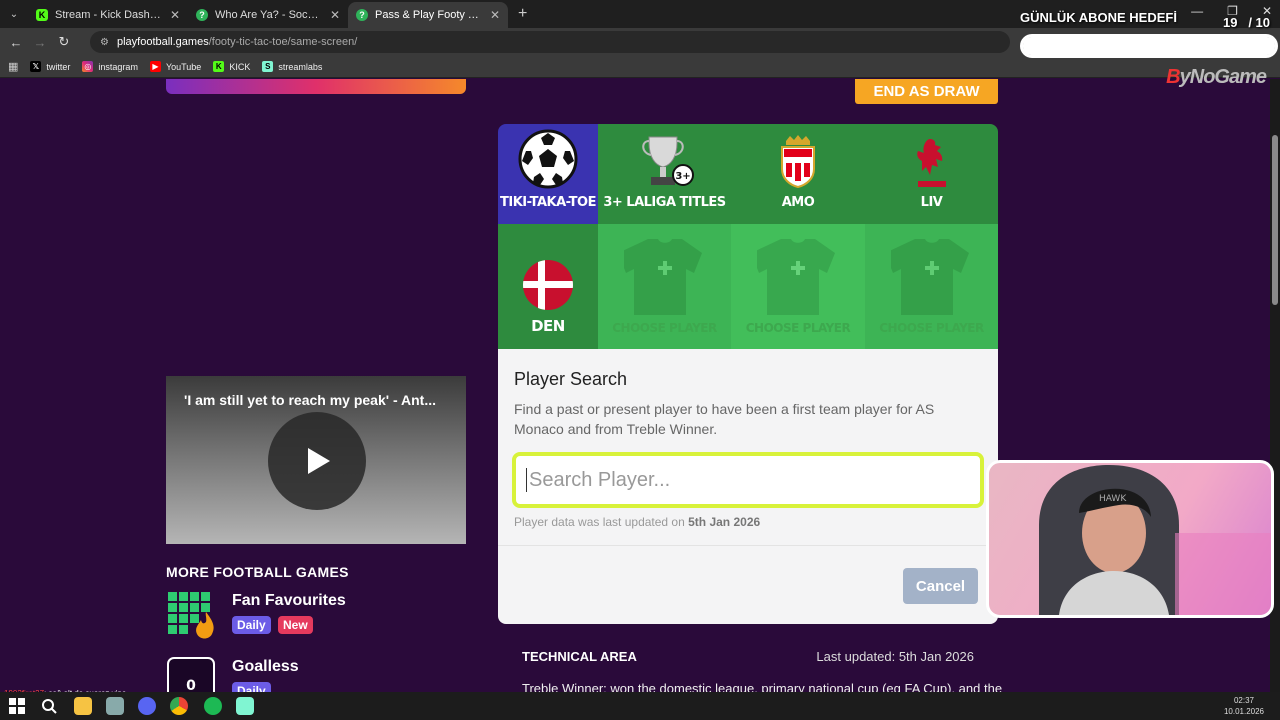  Describe the element at coordinates (183, 66) in the screenshot. I see `bookmark-label: YouTube` at that location.